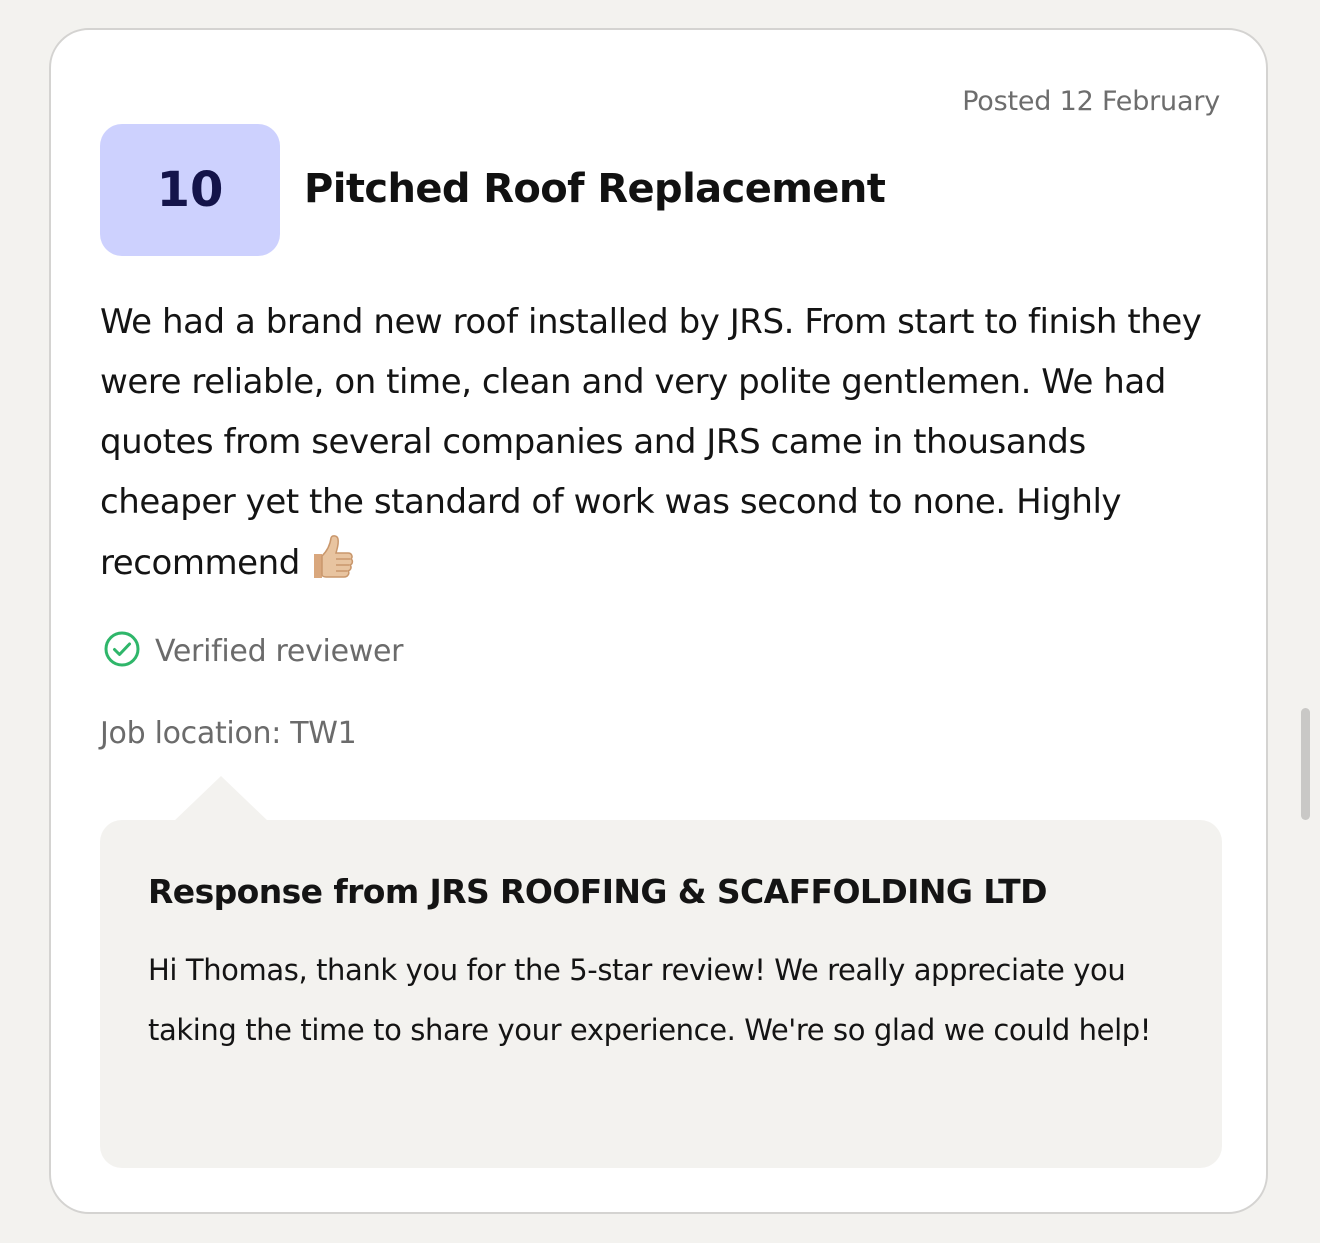 The height and width of the screenshot is (1243, 1320). What do you see at coordinates (279, 651) in the screenshot?
I see `verified-label: Verified reviewer` at bounding box center [279, 651].